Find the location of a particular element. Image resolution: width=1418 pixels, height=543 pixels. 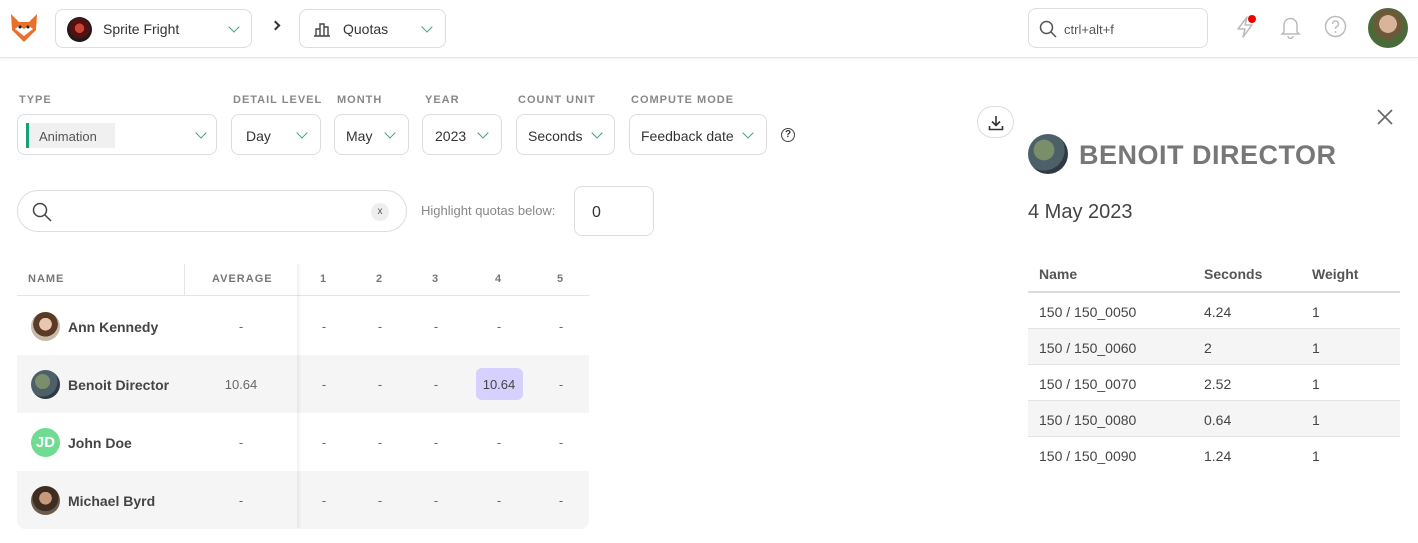

shot-seconds: 2 is located at coordinates (1208, 348).